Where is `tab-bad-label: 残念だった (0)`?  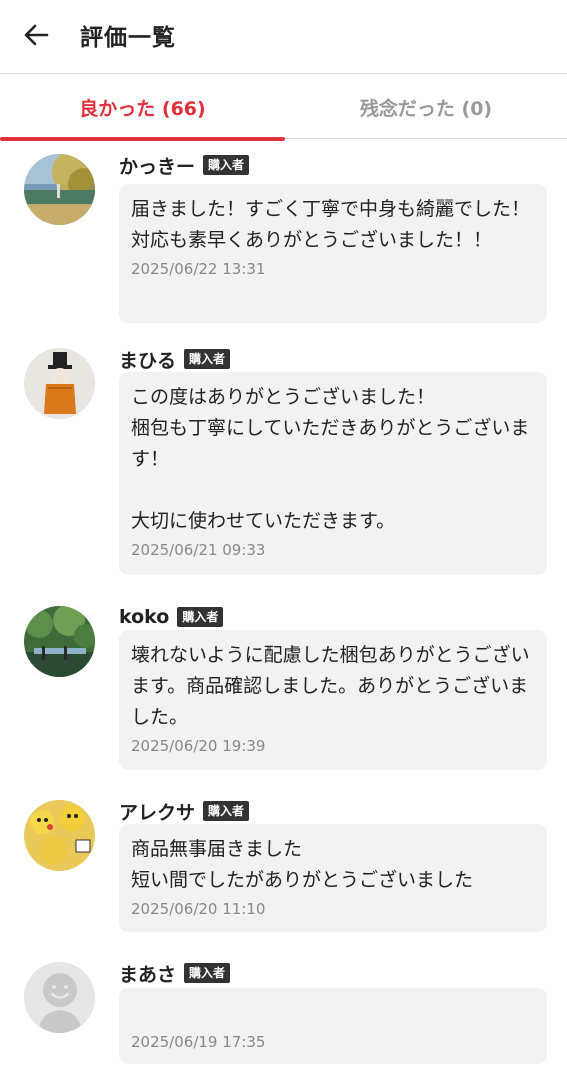
tab-bad-label: 残念だった (0) is located at coordinates (426, 108).